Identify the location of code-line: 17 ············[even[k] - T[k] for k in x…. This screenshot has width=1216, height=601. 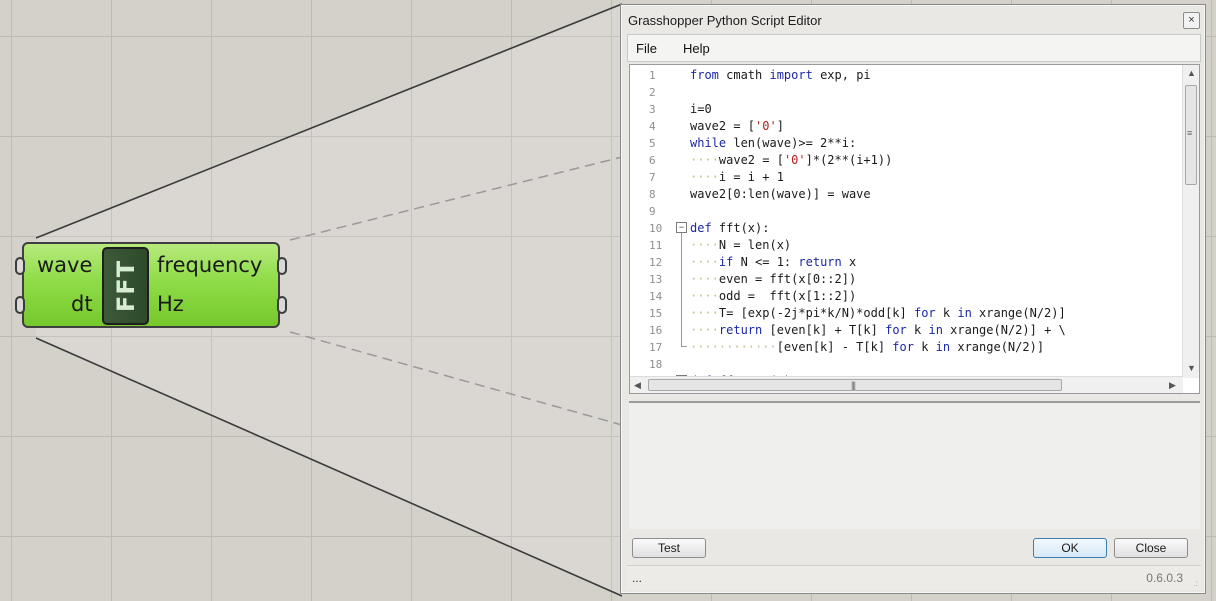
(905, 347).